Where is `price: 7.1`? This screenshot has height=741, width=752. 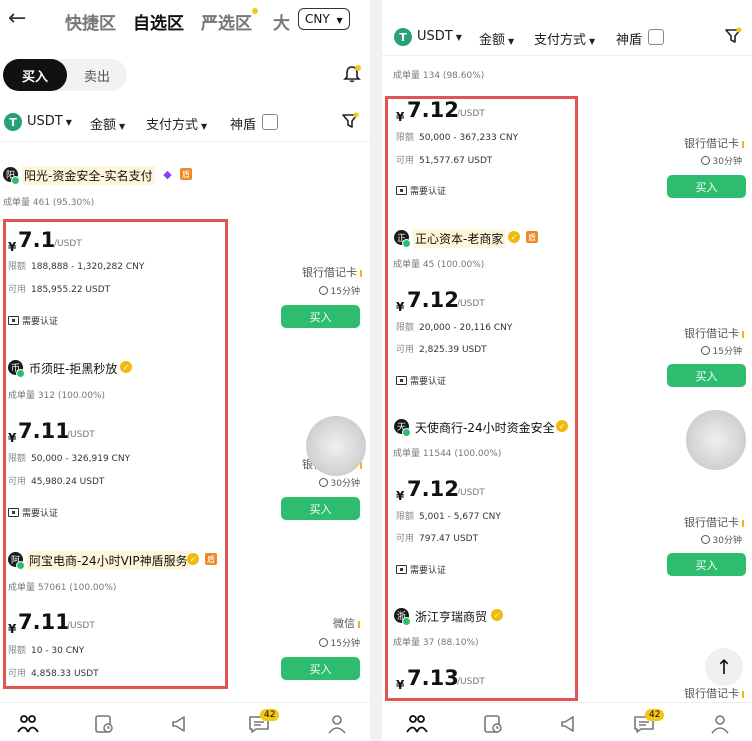
price: 7.1 is located at coordinates (37, 240).